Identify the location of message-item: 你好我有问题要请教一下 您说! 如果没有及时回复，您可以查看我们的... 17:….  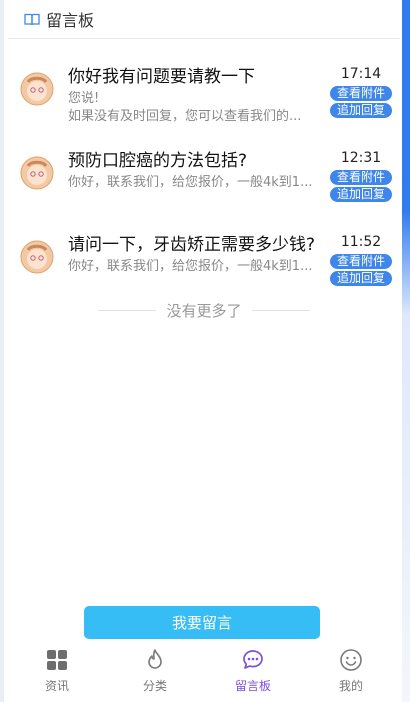
(204, 90).